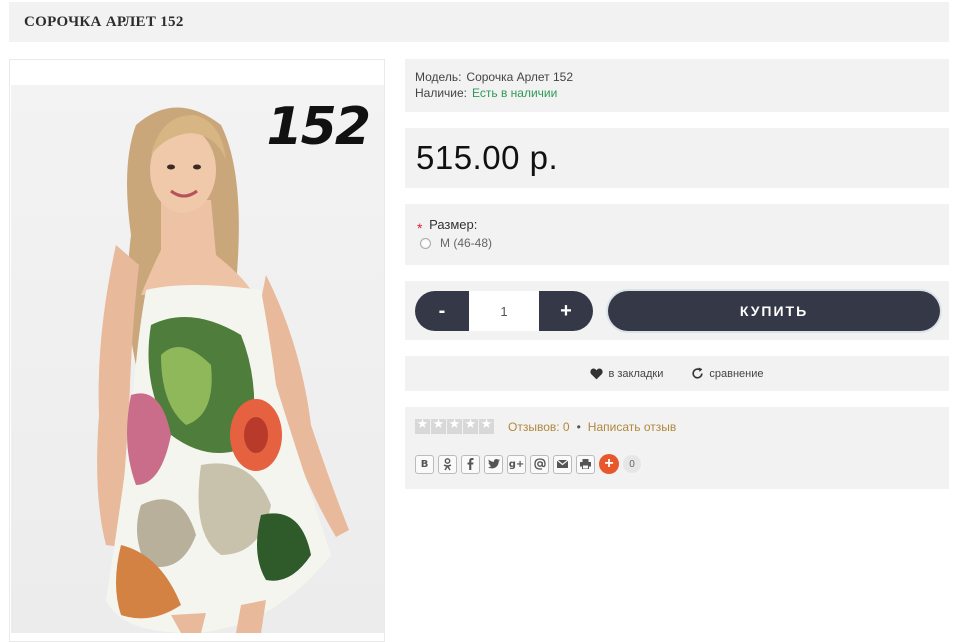  Describe the element at coordinates (539, 464) in the screenshot. I see `mailru-share-icon` at that location.